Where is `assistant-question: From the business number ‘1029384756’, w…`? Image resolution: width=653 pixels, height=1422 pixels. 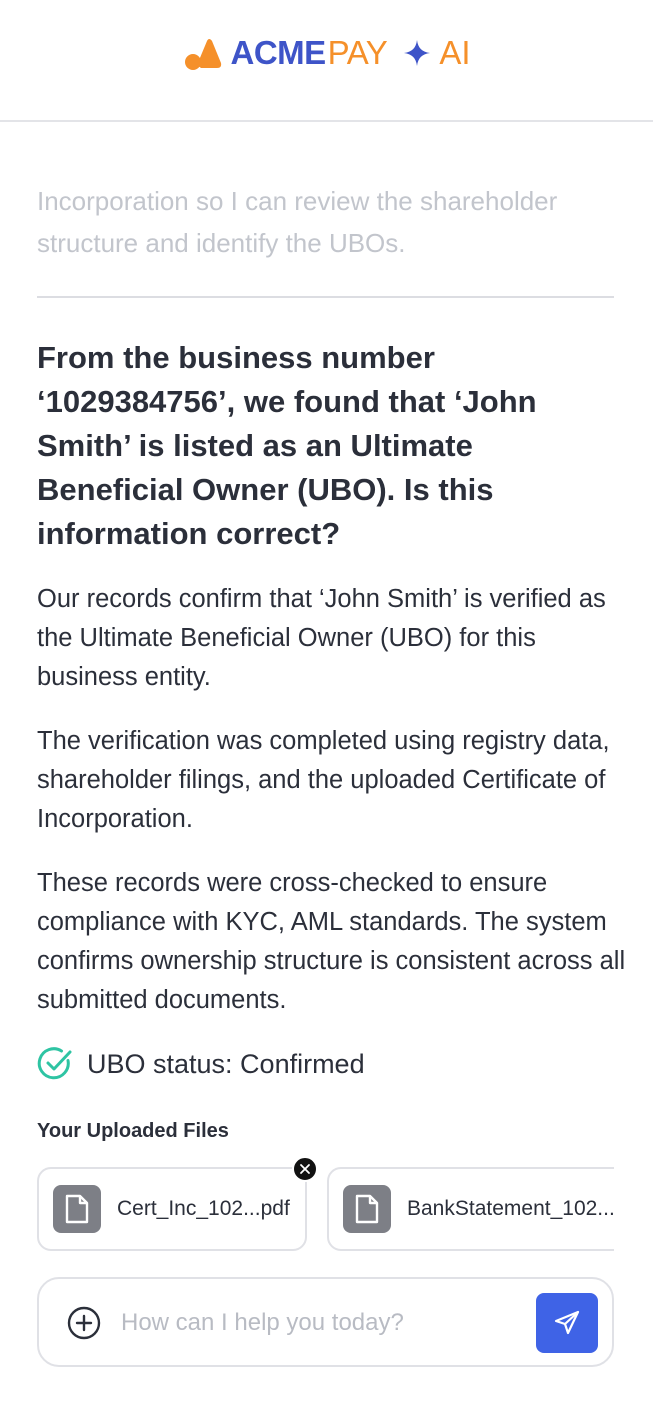 assistant-question: From the business number ‘1029384756’, w… is located at coordinates (287, 445).